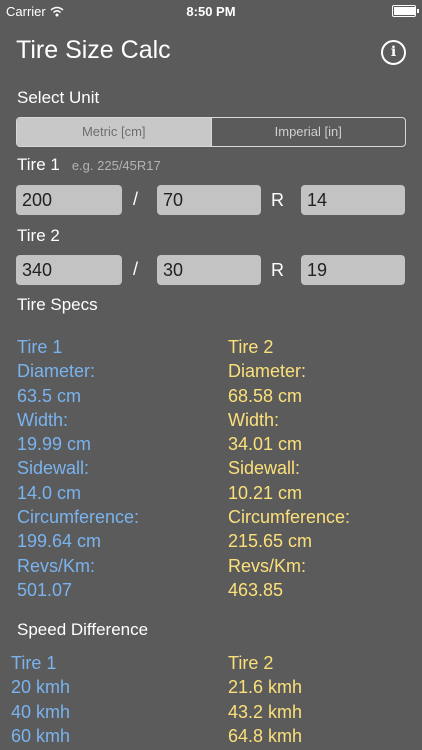 This screenshot has width=422, height=750. What do you see at coordinates (49, 395) in the screenshot?
I see `spec-line: 63.5 cm` at bounding box center [49, 395].